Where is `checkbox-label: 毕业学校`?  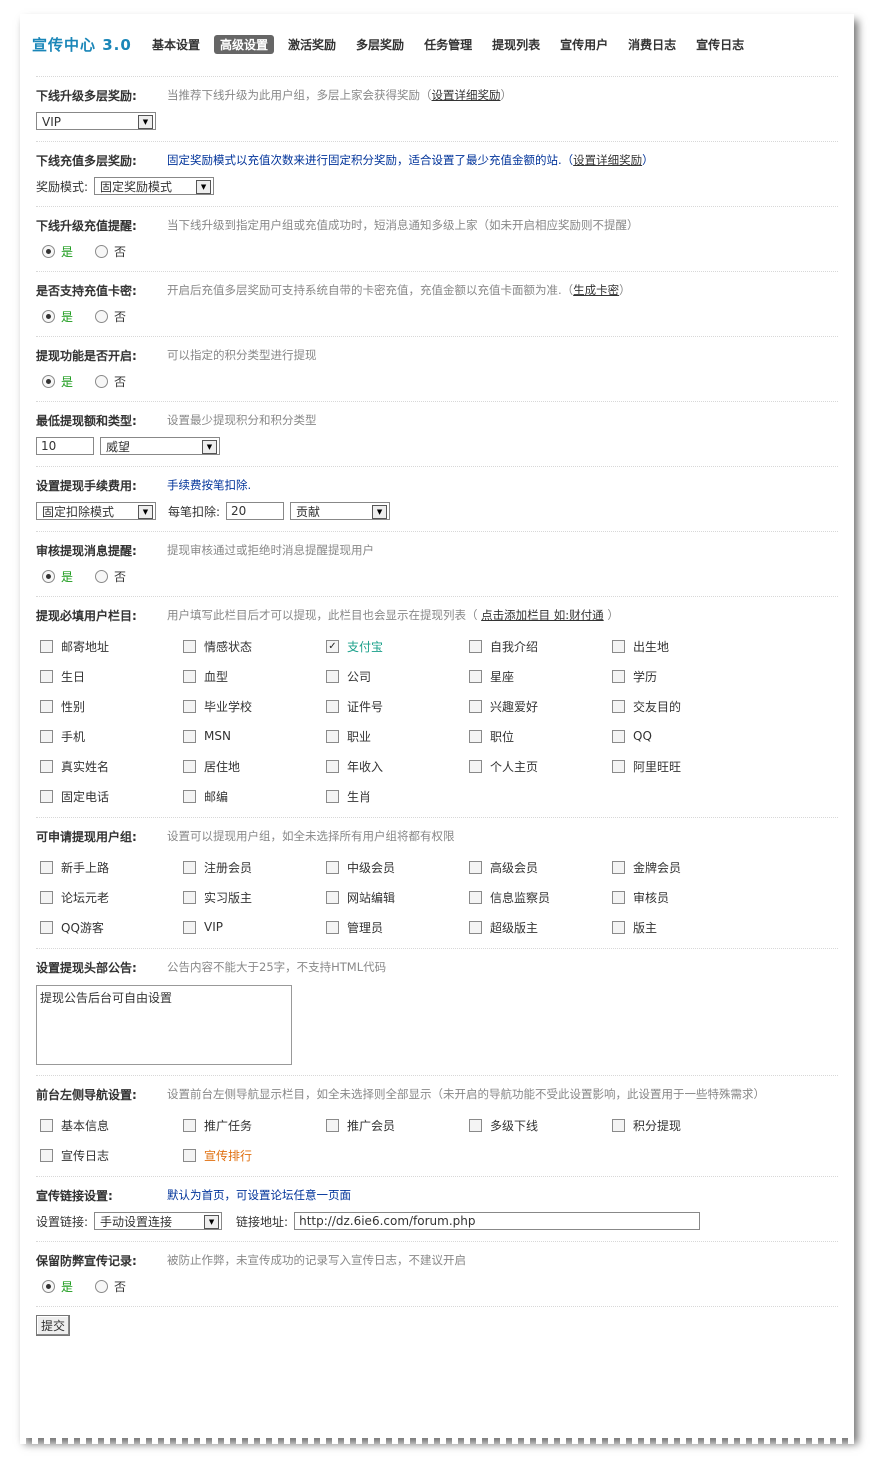
checkbox-label: 毕业学校 is located at coordinates (228, 706).